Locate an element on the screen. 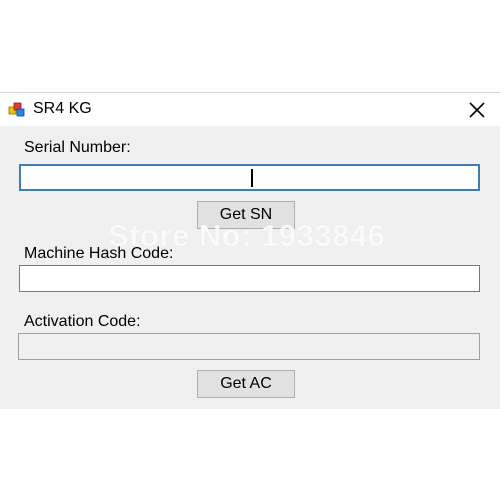 The height and width of the screenshot is (500, 500). serial-number-field is located at coordinates (249, 177).